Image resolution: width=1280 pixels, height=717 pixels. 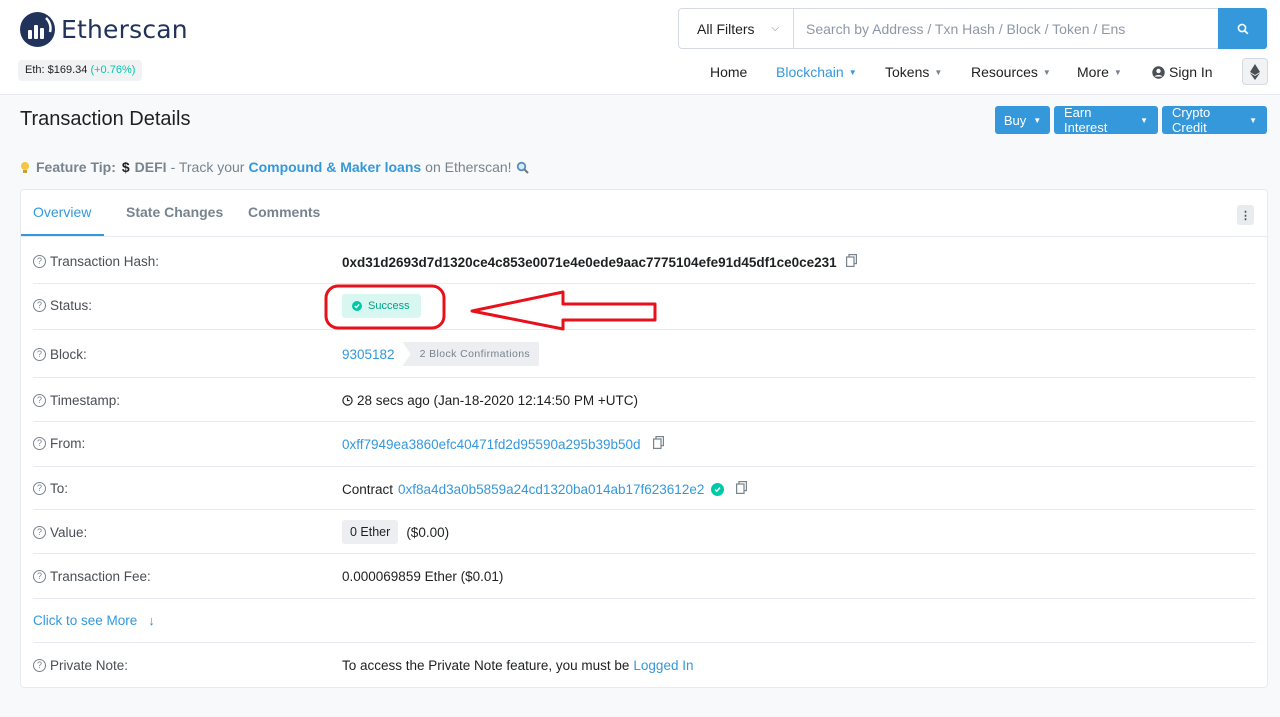 I want to click on nav-resources: Resources ▼, so click(x=1011, y=72).